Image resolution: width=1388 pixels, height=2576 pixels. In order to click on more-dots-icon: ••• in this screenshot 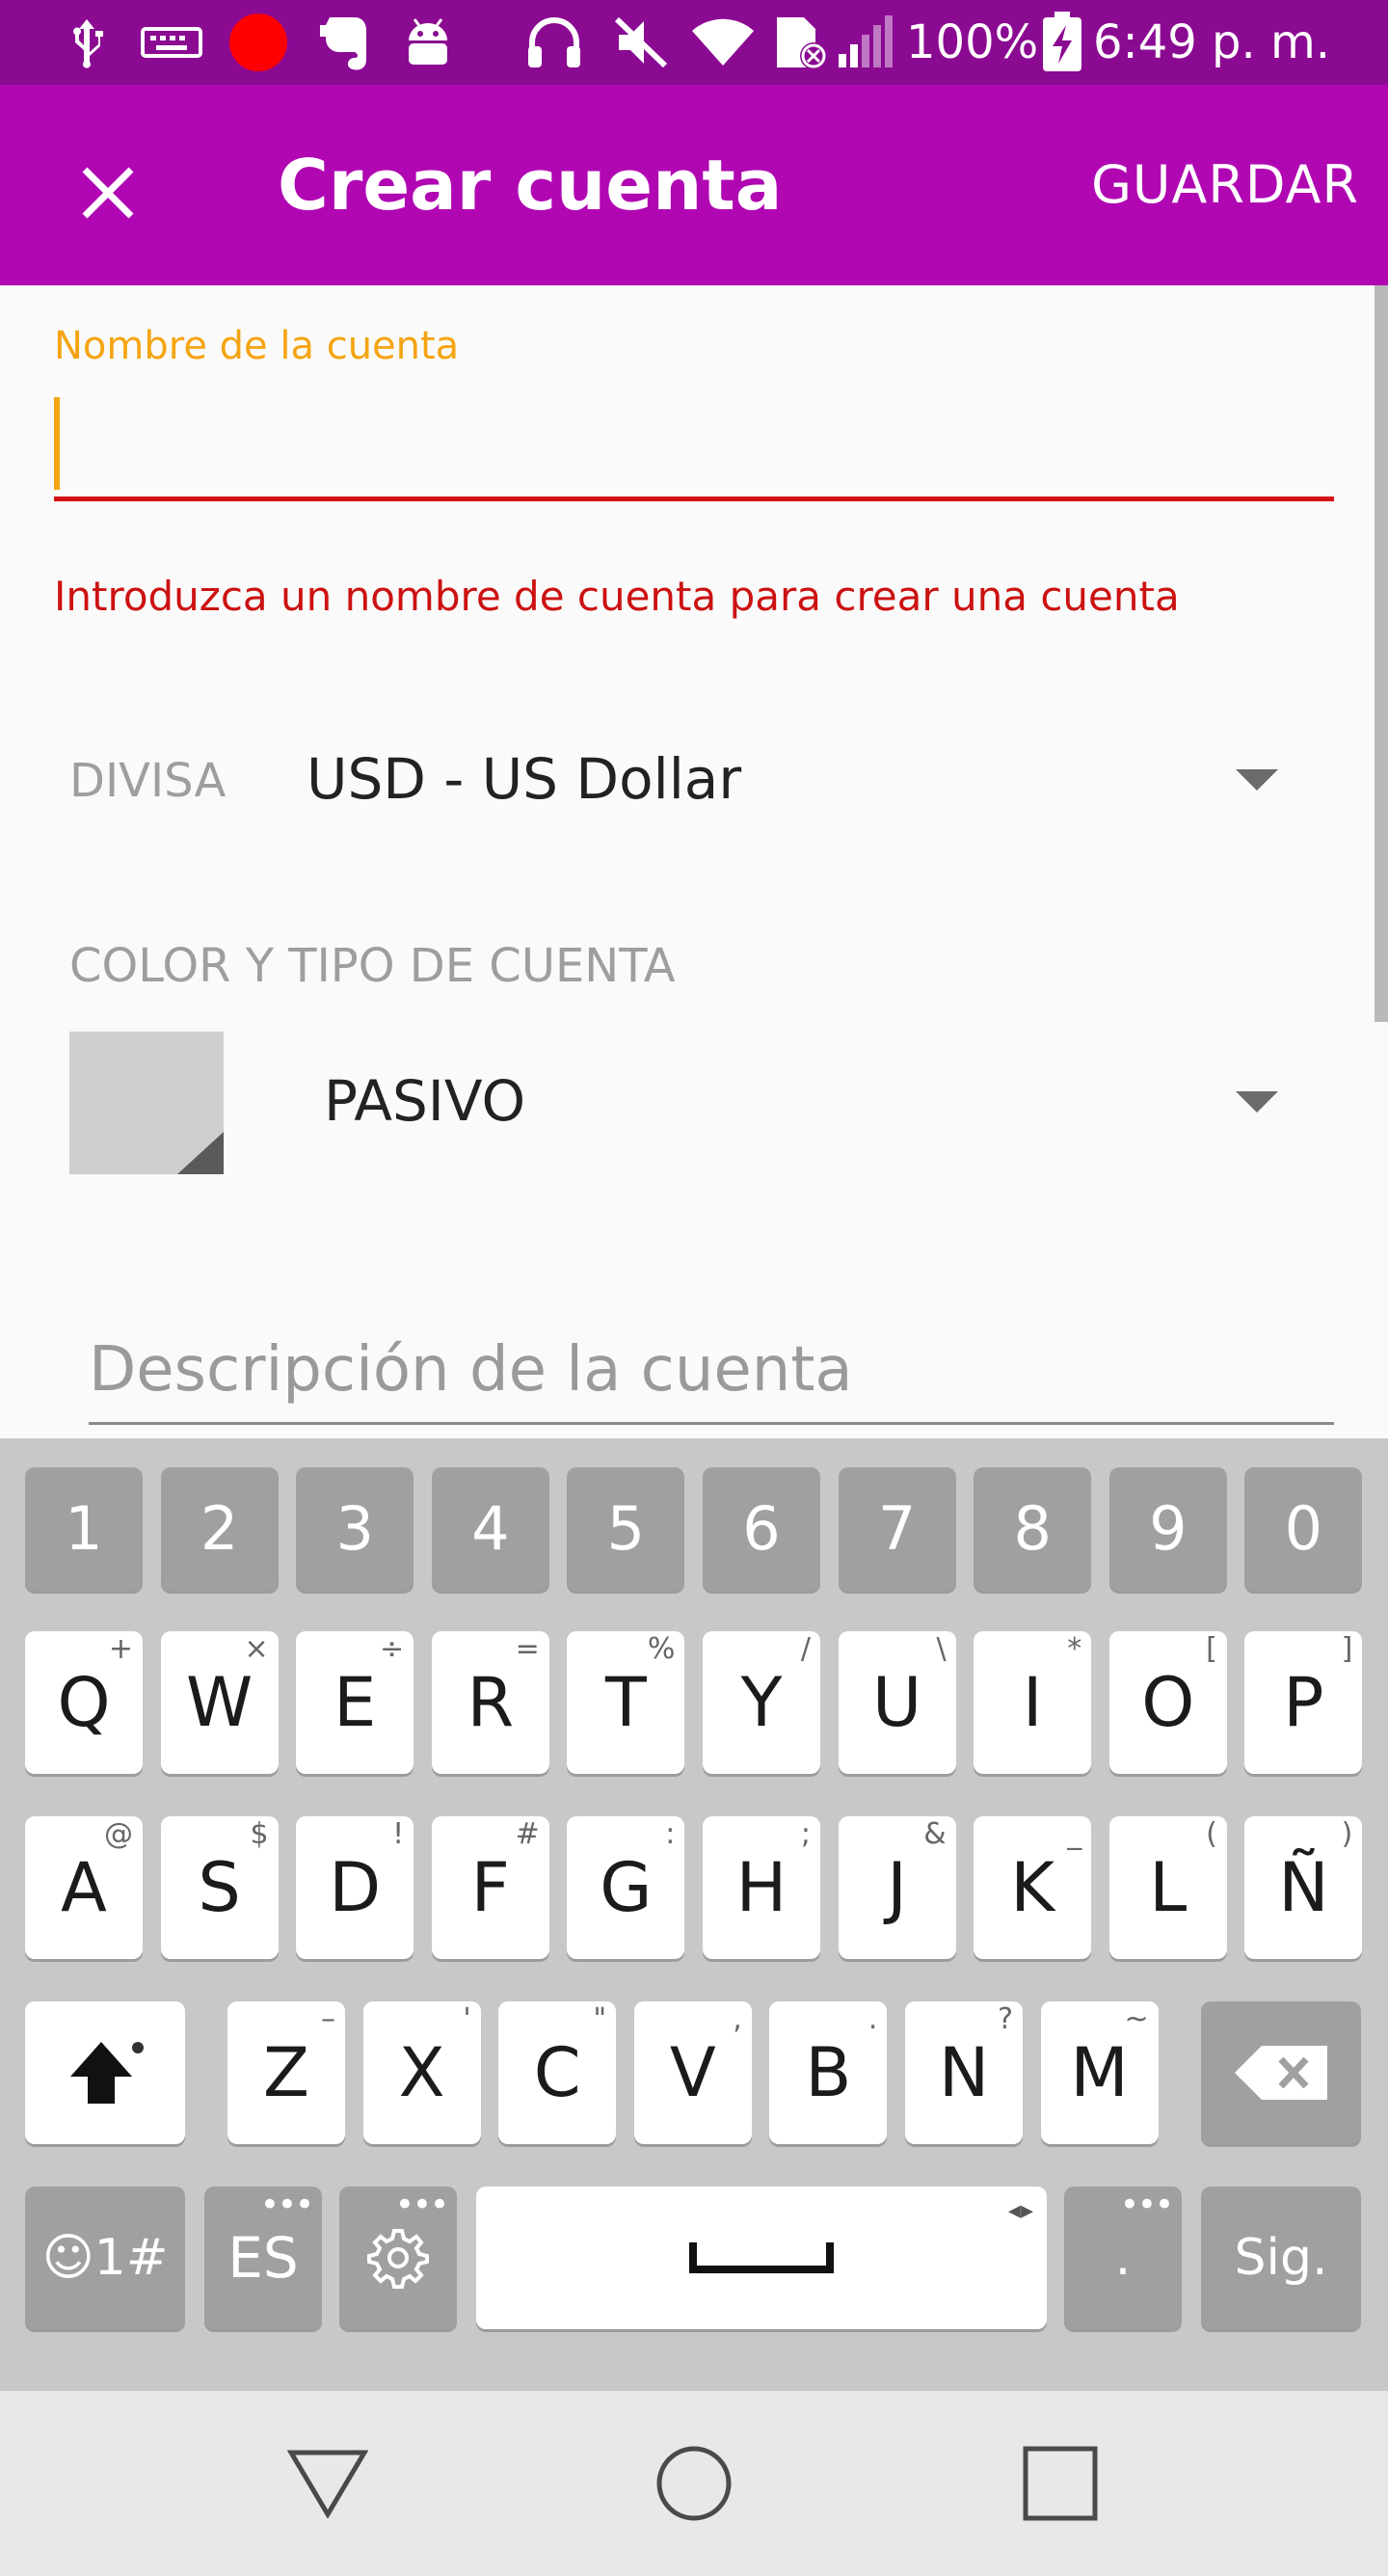, I will do `click(286, 2205)`.